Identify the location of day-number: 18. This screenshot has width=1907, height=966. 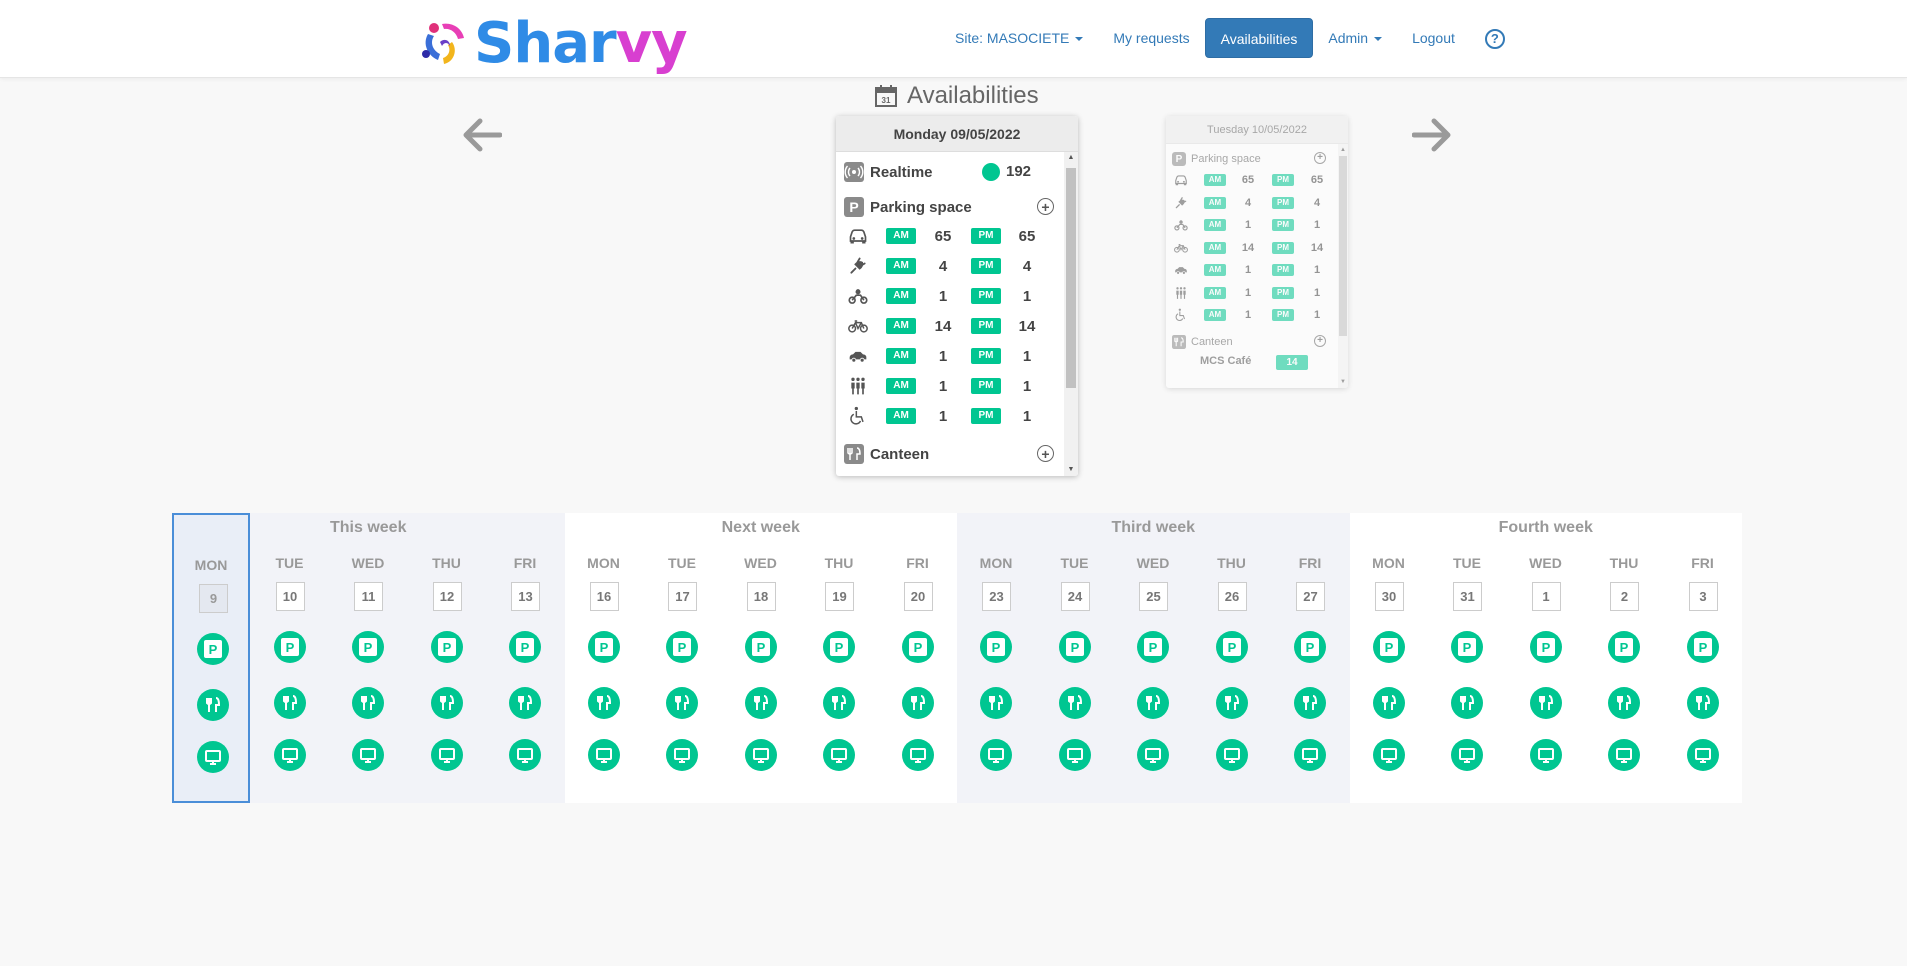
(761, 596).